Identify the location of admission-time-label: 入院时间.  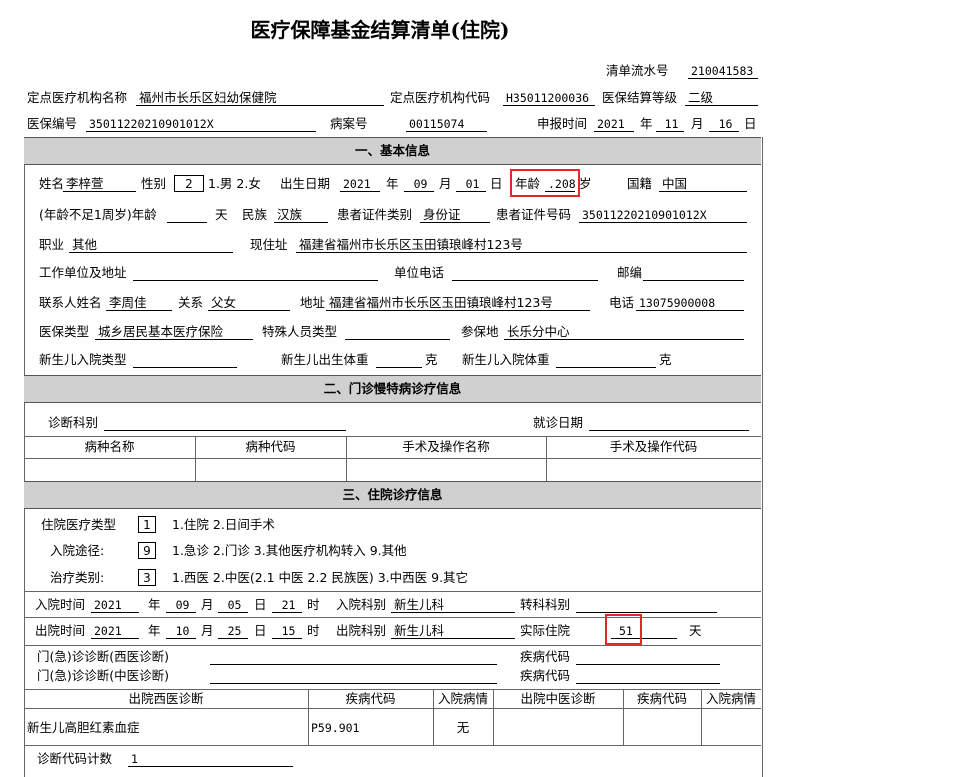
(60, 604).